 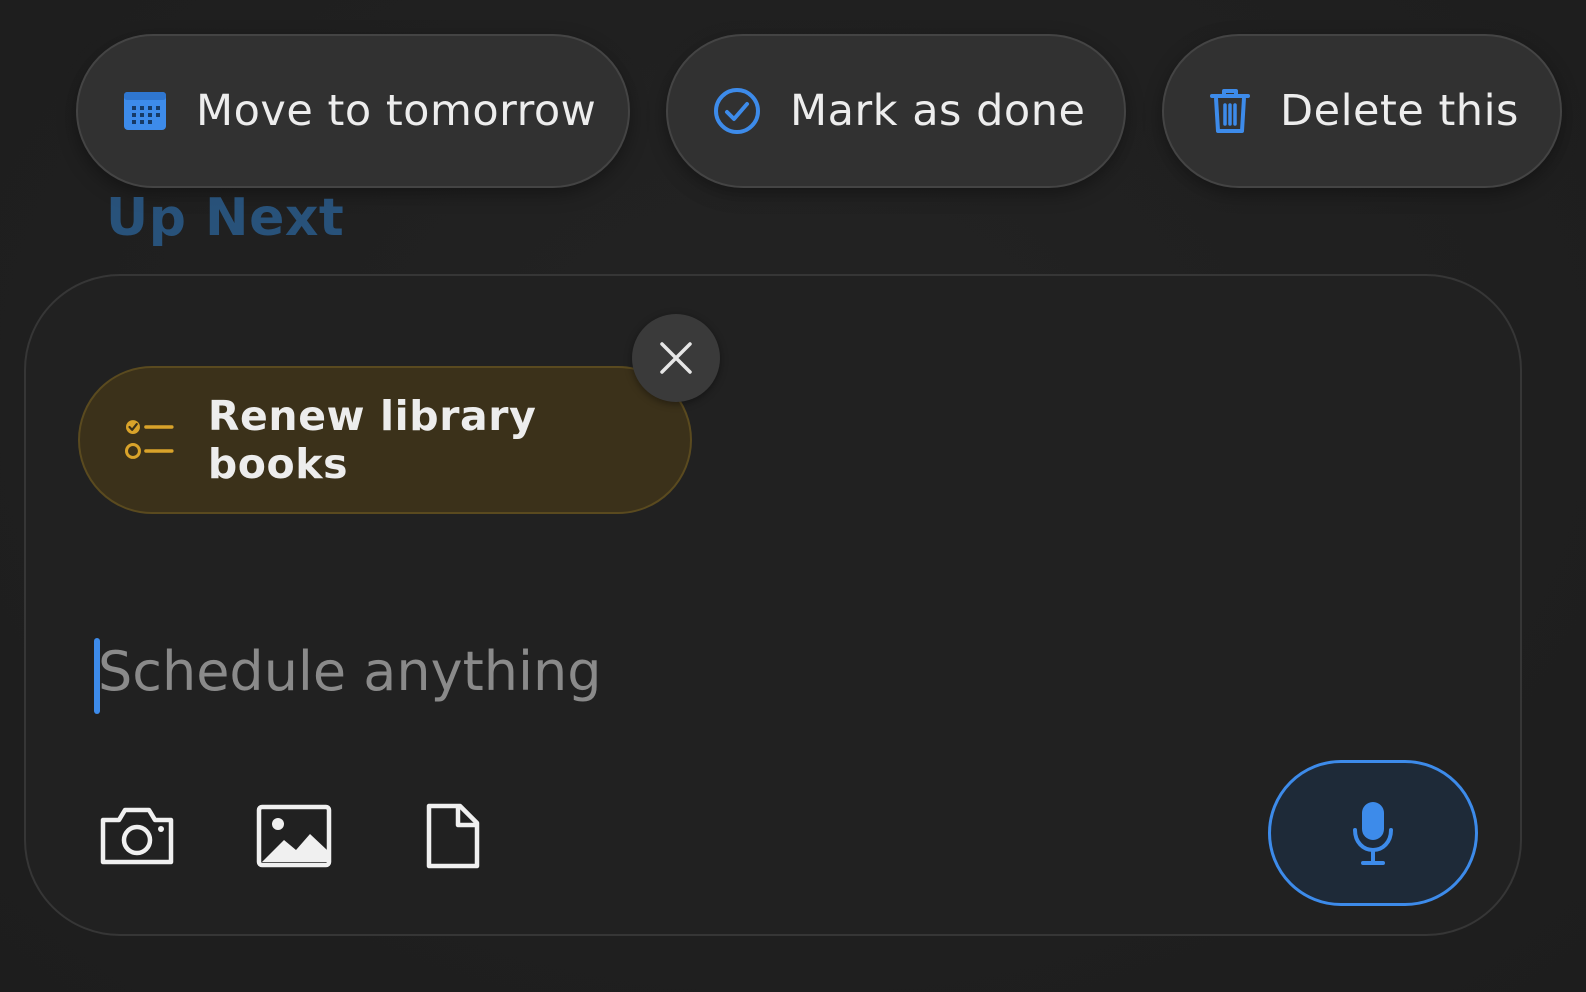 I want to click on file-icon, so click(x=453, y=836).